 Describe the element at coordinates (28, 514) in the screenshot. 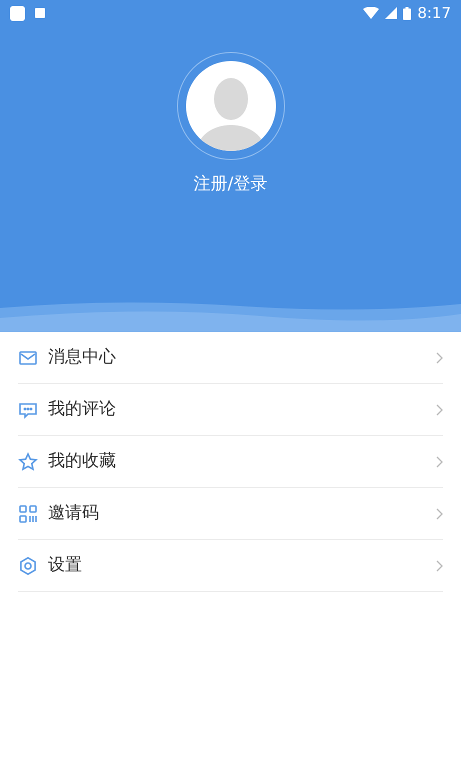

I see `qr-code-icon` at that location.